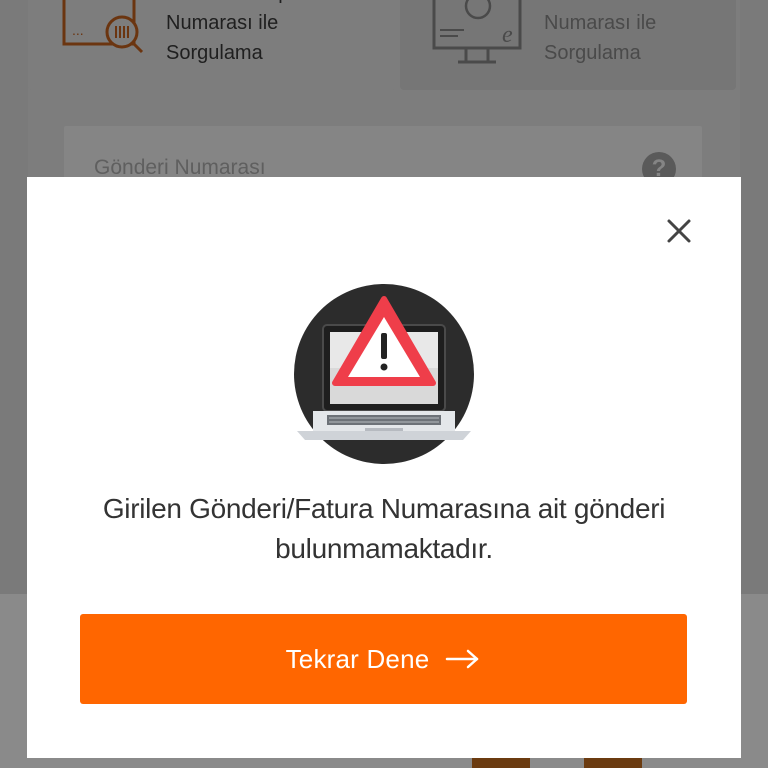 The height and width of the screenshot is (768, 768). Describe the element at coordinates (477, 32) in the screenshot. I see `ecommerce-monitor-icon: e` at that location.